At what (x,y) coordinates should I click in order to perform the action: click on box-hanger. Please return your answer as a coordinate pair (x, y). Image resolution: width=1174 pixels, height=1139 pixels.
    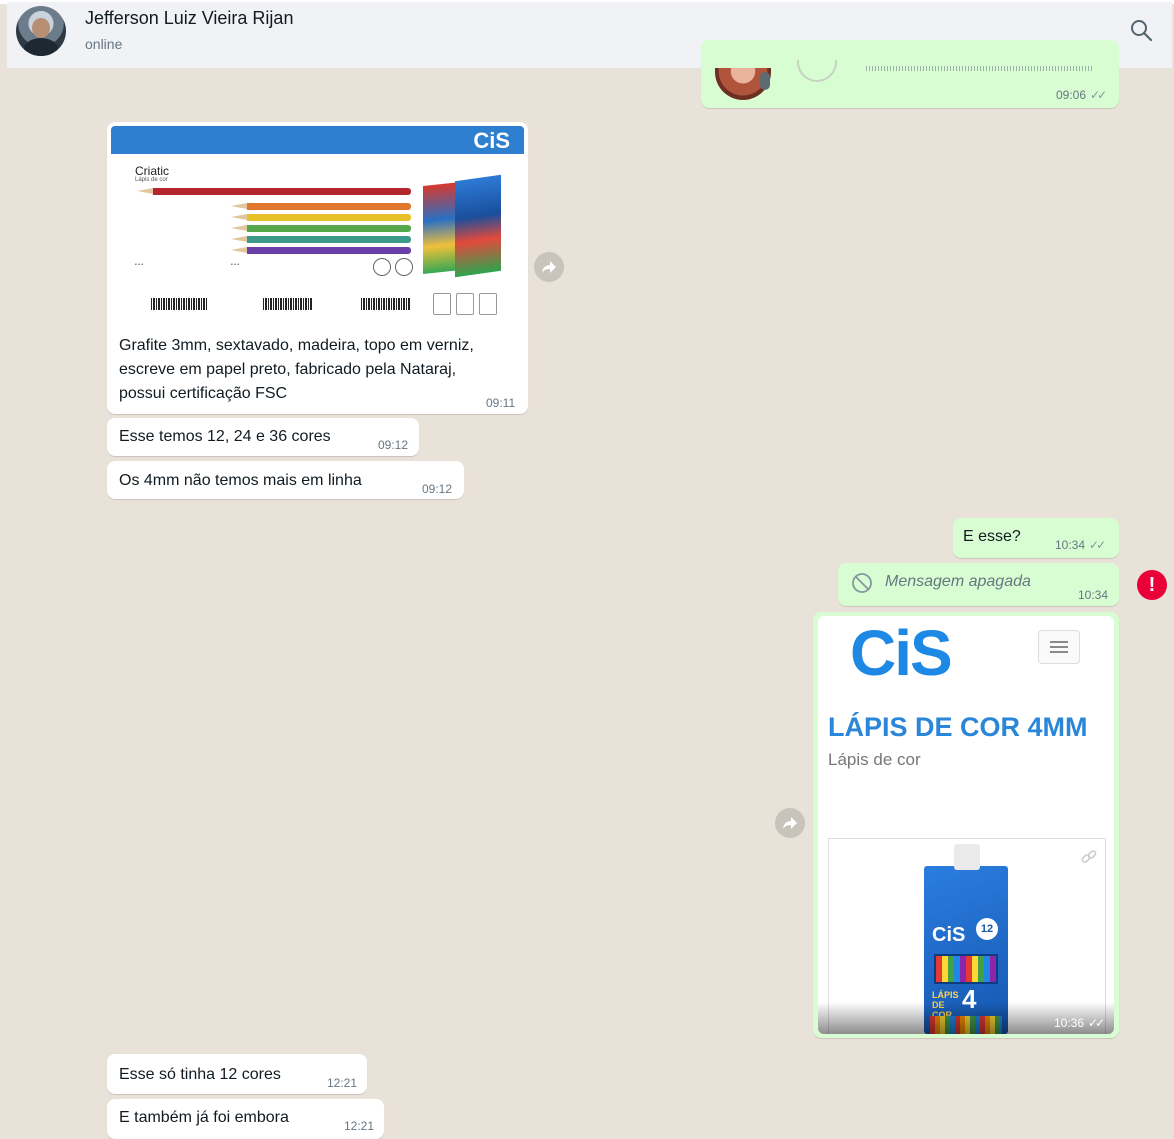
    Looking at the image, I should click on (967, 857).